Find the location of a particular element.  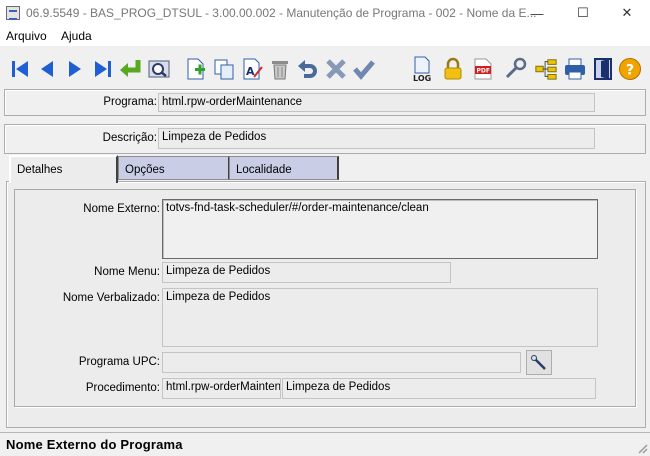

delete-icon is located at coordinates (280, 69).